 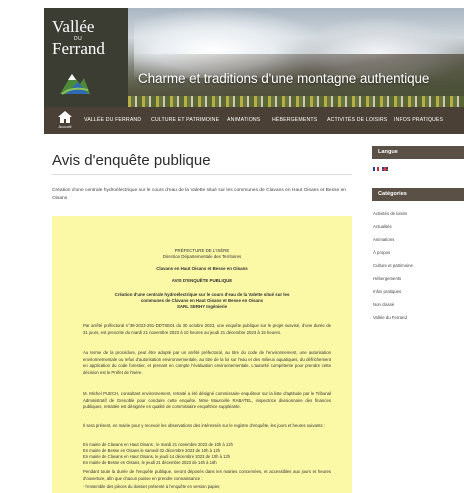 What do you see at coordinates (418, 120) in the screenshot?
I see `nav-item-infos-pratiques: INFOS PRATIQUES` at bounding box center [418, 120].